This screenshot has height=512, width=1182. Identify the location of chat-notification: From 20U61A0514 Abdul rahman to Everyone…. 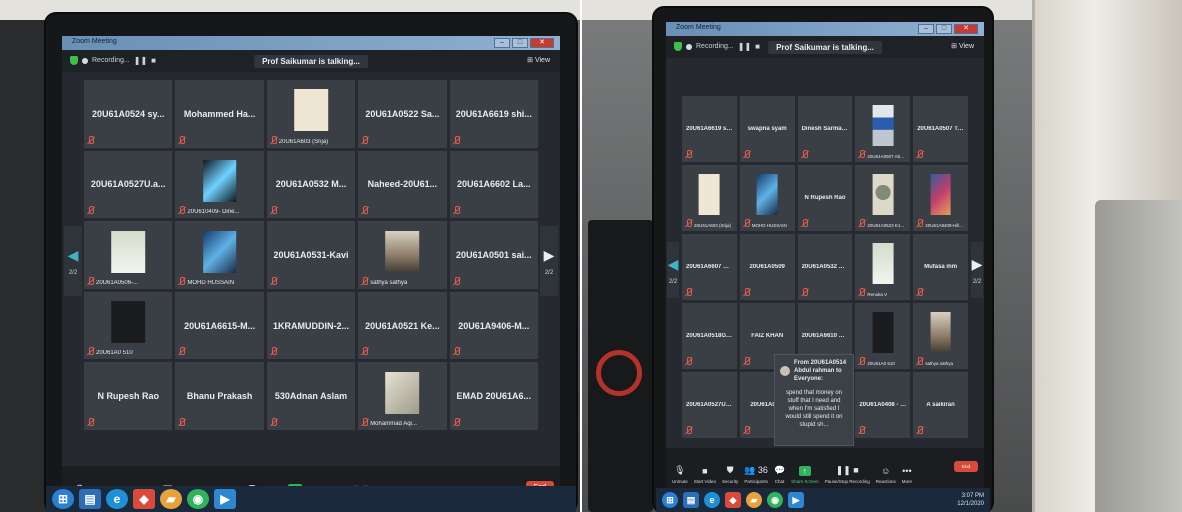
(814, 400).